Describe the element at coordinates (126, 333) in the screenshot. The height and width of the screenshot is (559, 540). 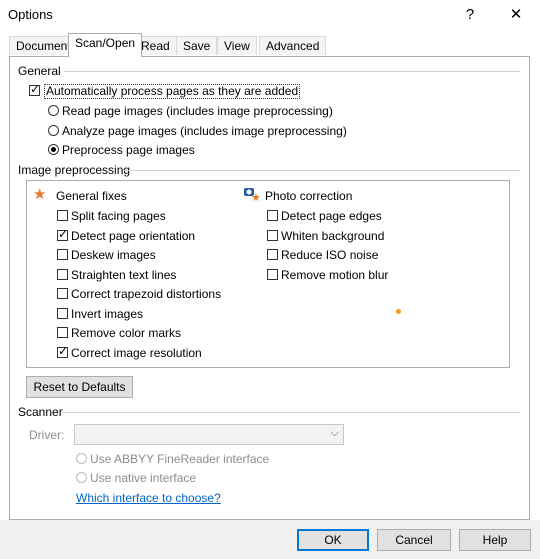
I see `remove-color-marks-label: Remove color marks` at that location.